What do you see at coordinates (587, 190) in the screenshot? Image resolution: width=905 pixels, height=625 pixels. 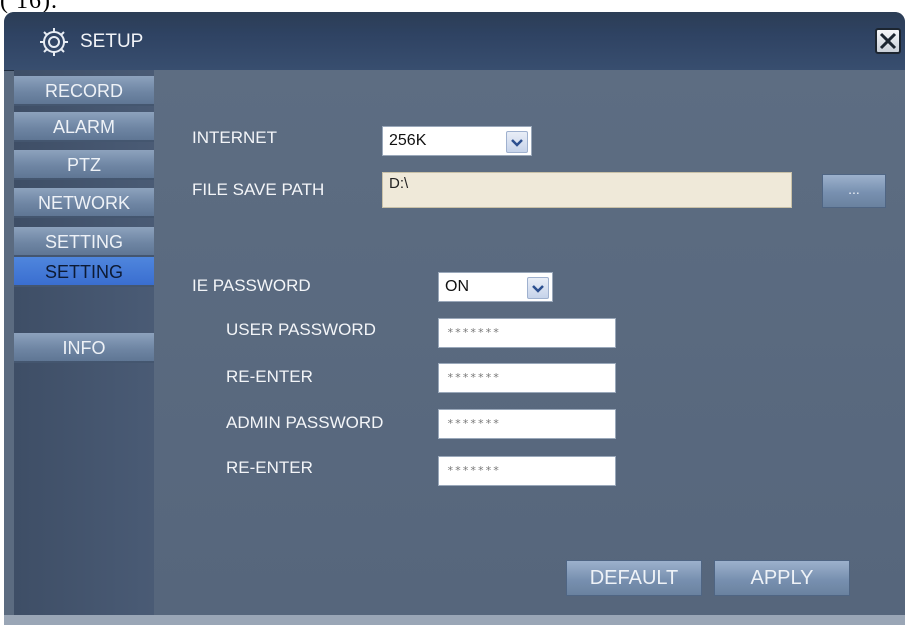 I see `file-save-path-field: D:\` at bounding box center [587, 190].